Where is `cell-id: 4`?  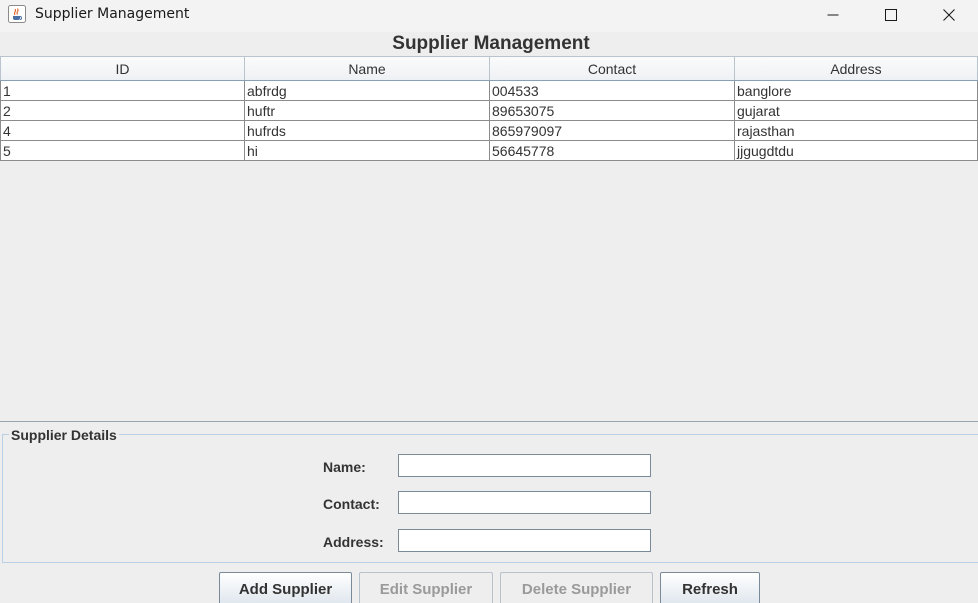
cell-id: 4 is located at coordinates (122, 130).